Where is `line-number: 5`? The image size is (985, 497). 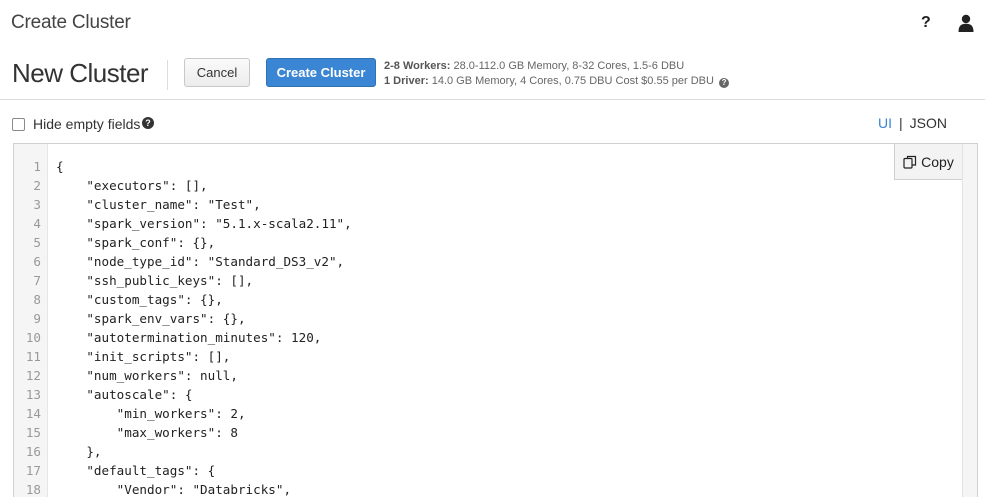
line-number: 5 is located at coordinates (37, 242).